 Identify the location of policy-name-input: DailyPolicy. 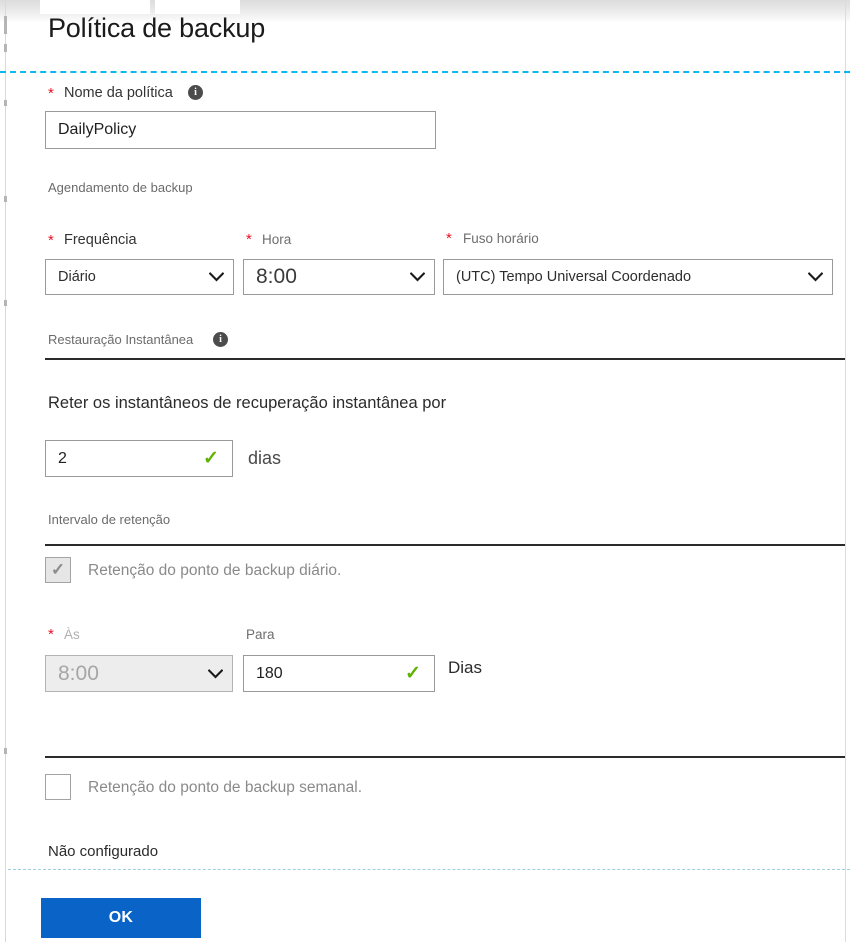
(240, 130).